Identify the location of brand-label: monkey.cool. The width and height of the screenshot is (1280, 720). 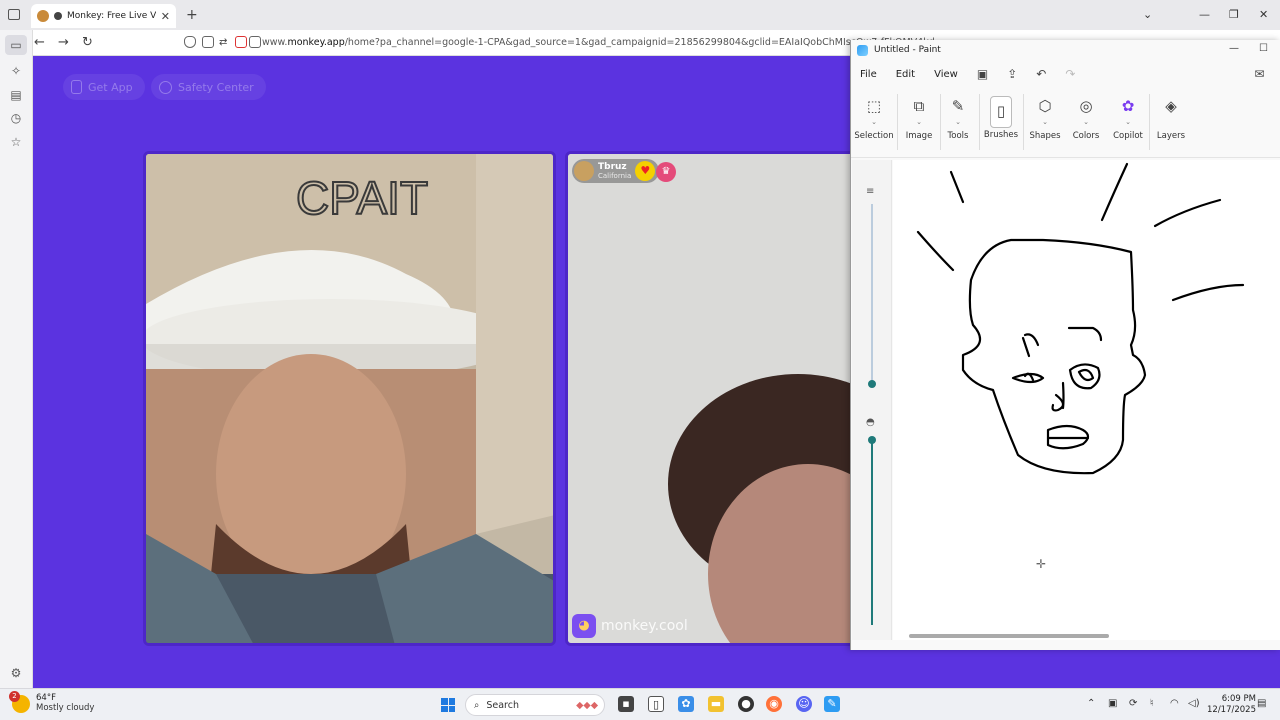
(644, 626).